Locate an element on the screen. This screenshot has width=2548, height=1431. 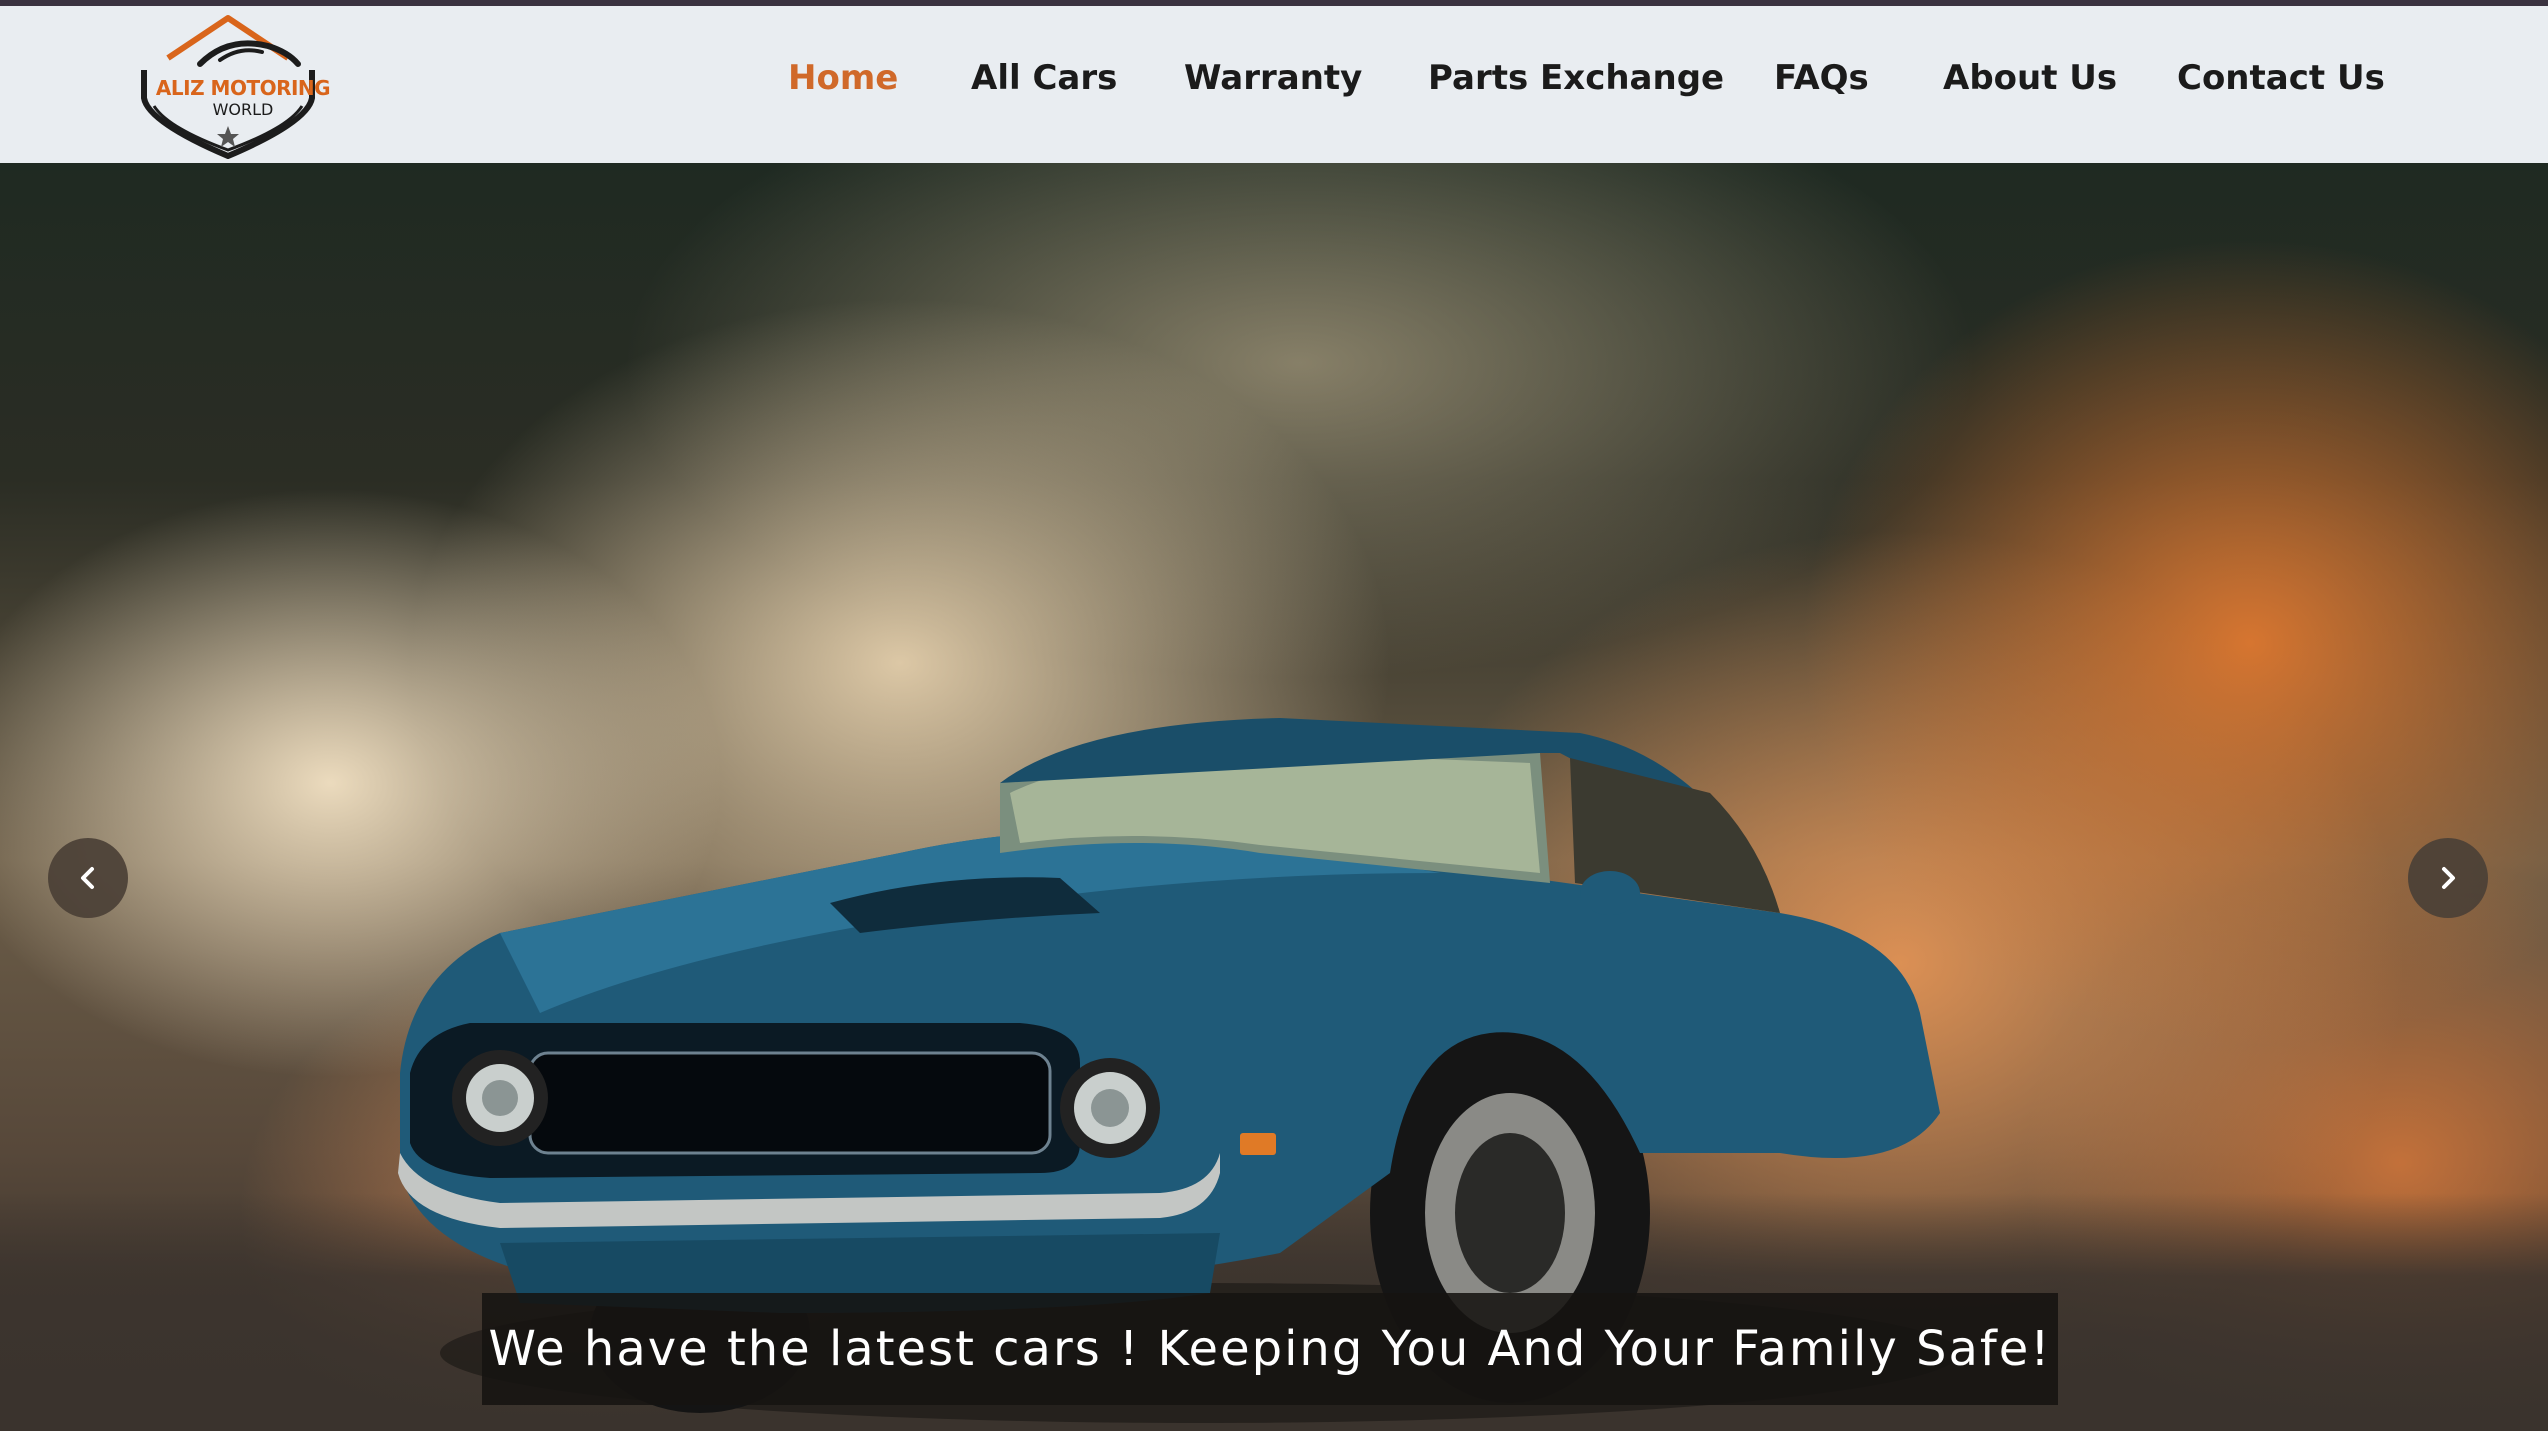
logo-subtext: WORLD is located at coordinates (243, 109).